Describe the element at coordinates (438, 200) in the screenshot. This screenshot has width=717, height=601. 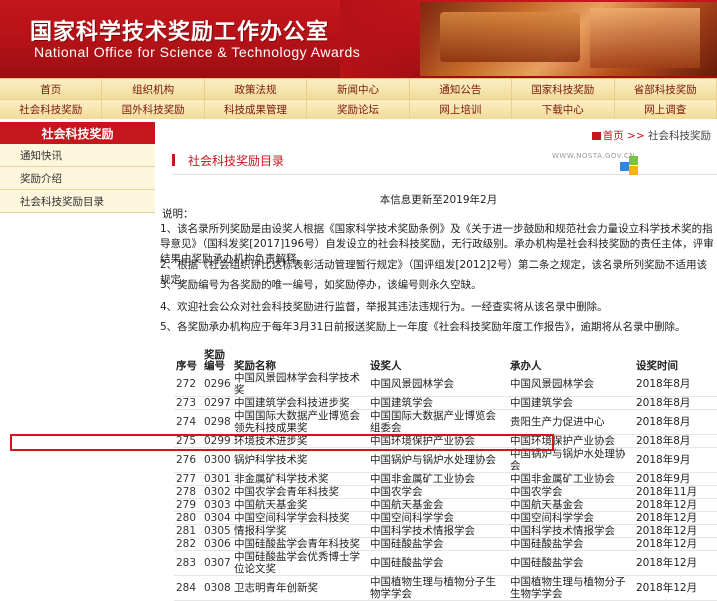
I see `update-notice: 本信息更新至2019年2月` at that location.